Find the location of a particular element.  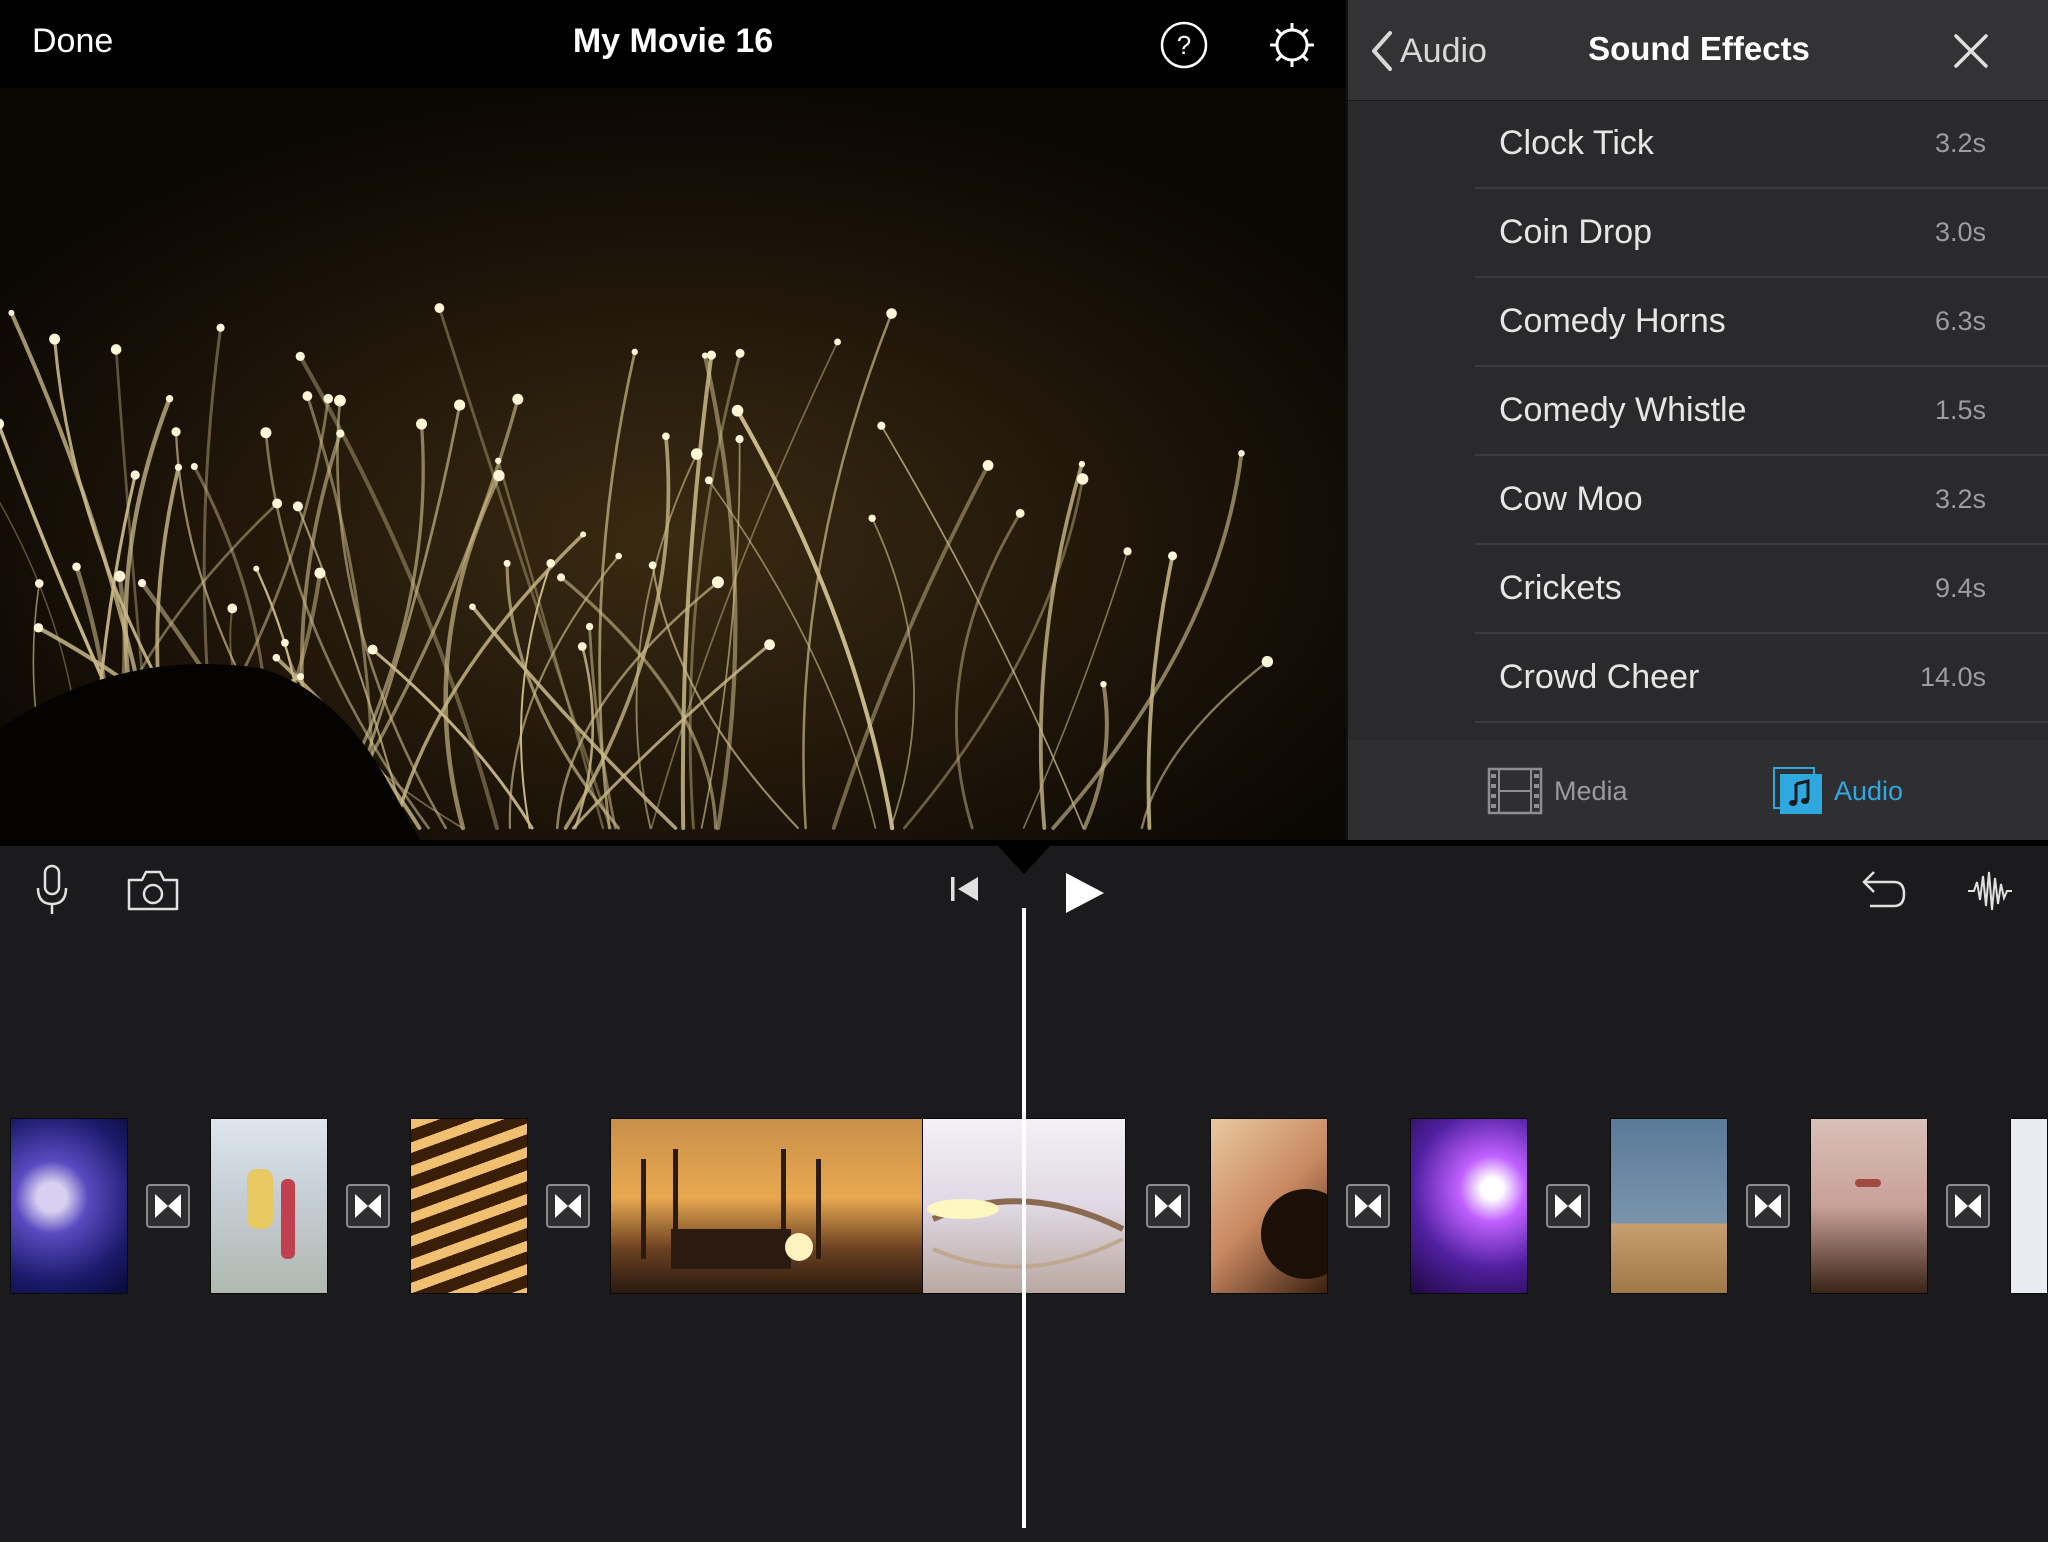

top-bar: Done My Movie 16 ? is located at coordinates (673, 44).